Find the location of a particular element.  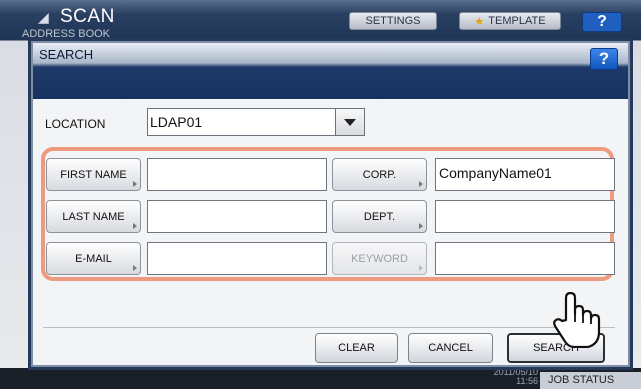

keyword-field is located at coordinates (525, 258).